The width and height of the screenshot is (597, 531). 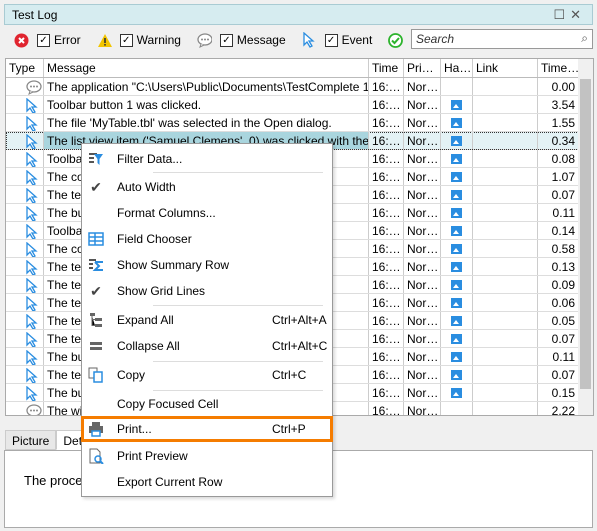 I want to click on warning-checkbox: ✓, so click(x=126, y=40).